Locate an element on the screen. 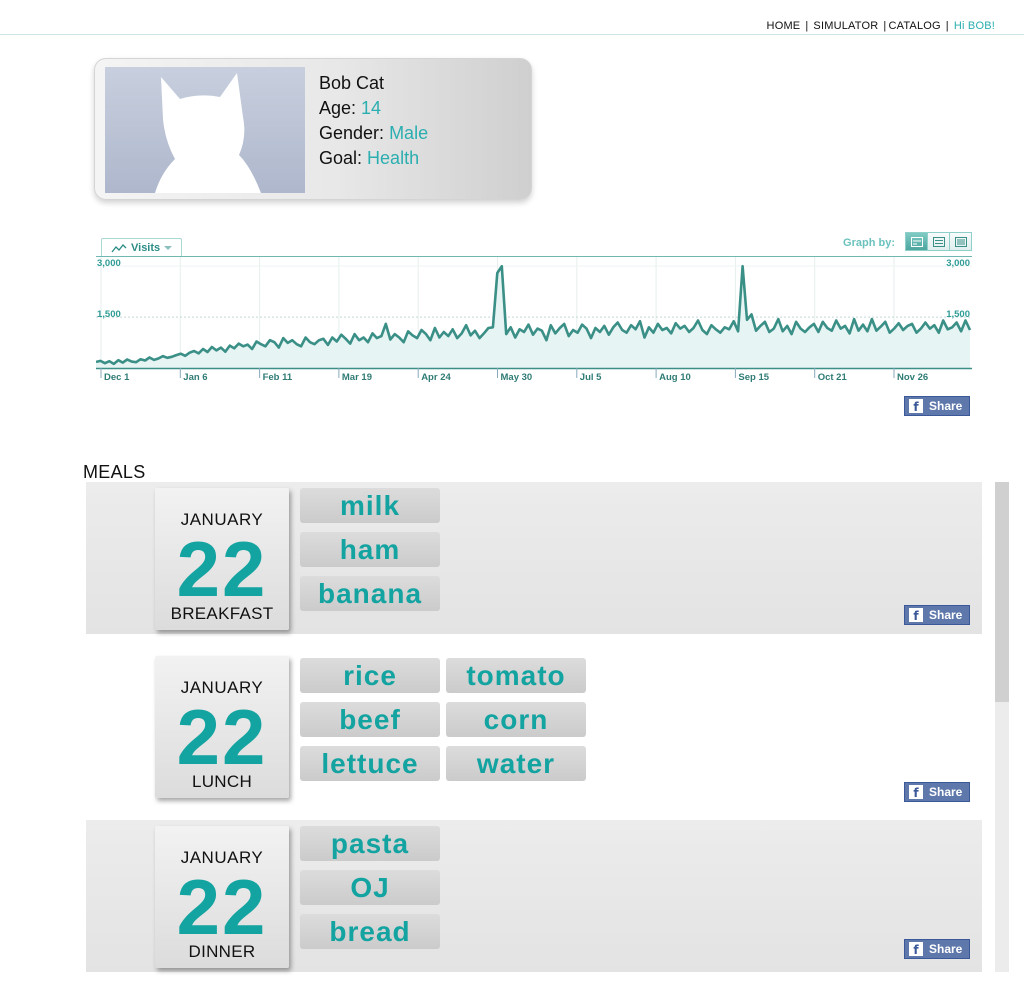 The image size is (1024, 1000). lunch-share-button: f Share is located at coordinates (937, 792).